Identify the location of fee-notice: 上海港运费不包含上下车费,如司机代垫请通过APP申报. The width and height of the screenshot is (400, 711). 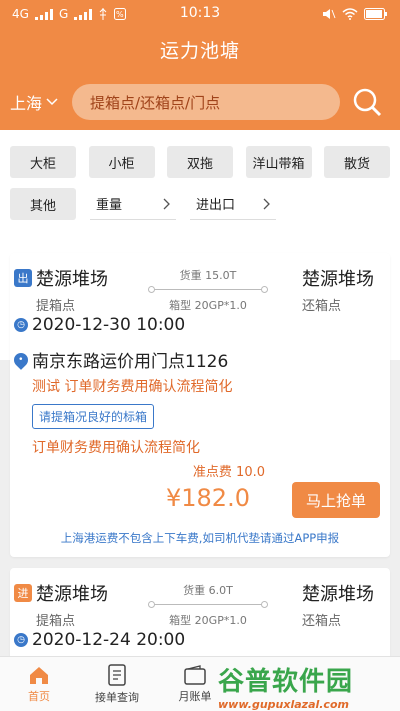
(200, 538).